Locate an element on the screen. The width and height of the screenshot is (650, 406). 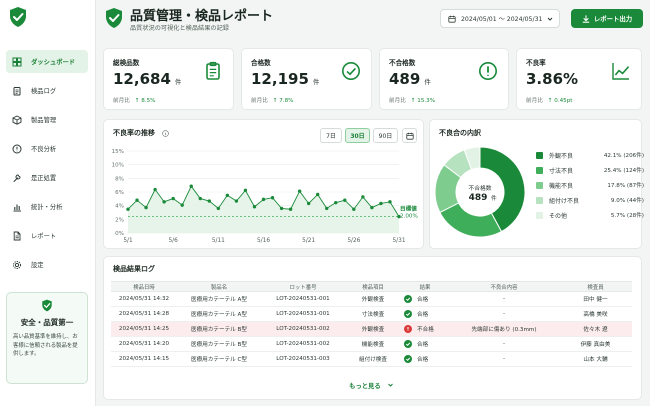
legend-label: 外観不良 is located at coordinates (561, 156).